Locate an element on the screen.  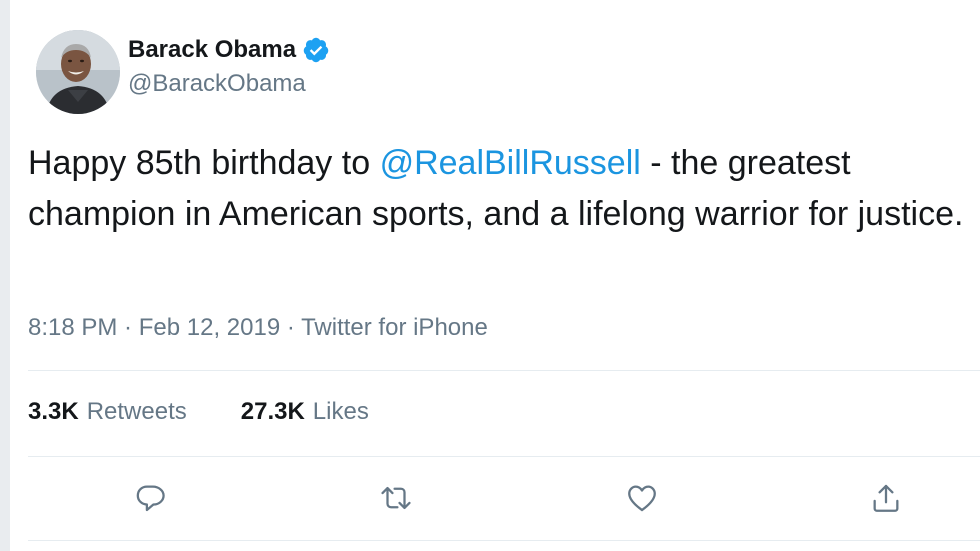
likes-stat: 27.3K Likes is located at coordinates (305, 412).